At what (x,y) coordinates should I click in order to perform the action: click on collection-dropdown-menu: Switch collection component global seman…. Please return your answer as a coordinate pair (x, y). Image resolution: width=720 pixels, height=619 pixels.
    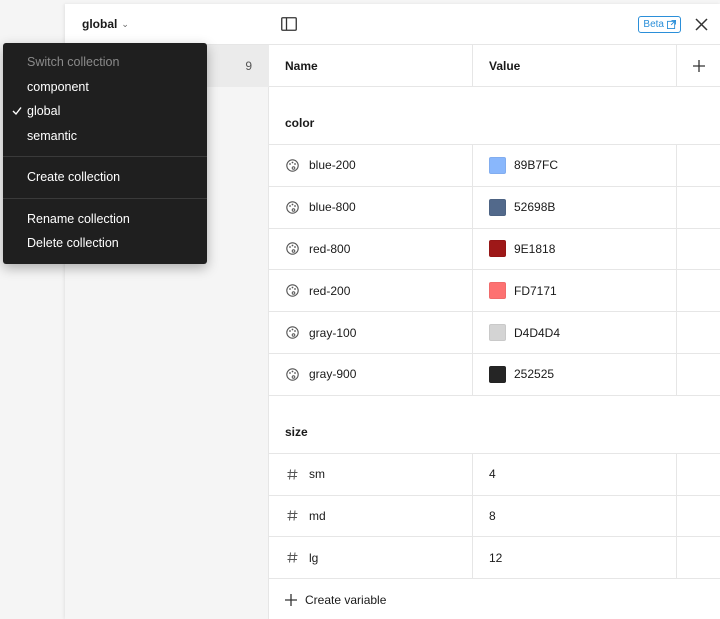
    Looking at the image, I should click on (105, 153).